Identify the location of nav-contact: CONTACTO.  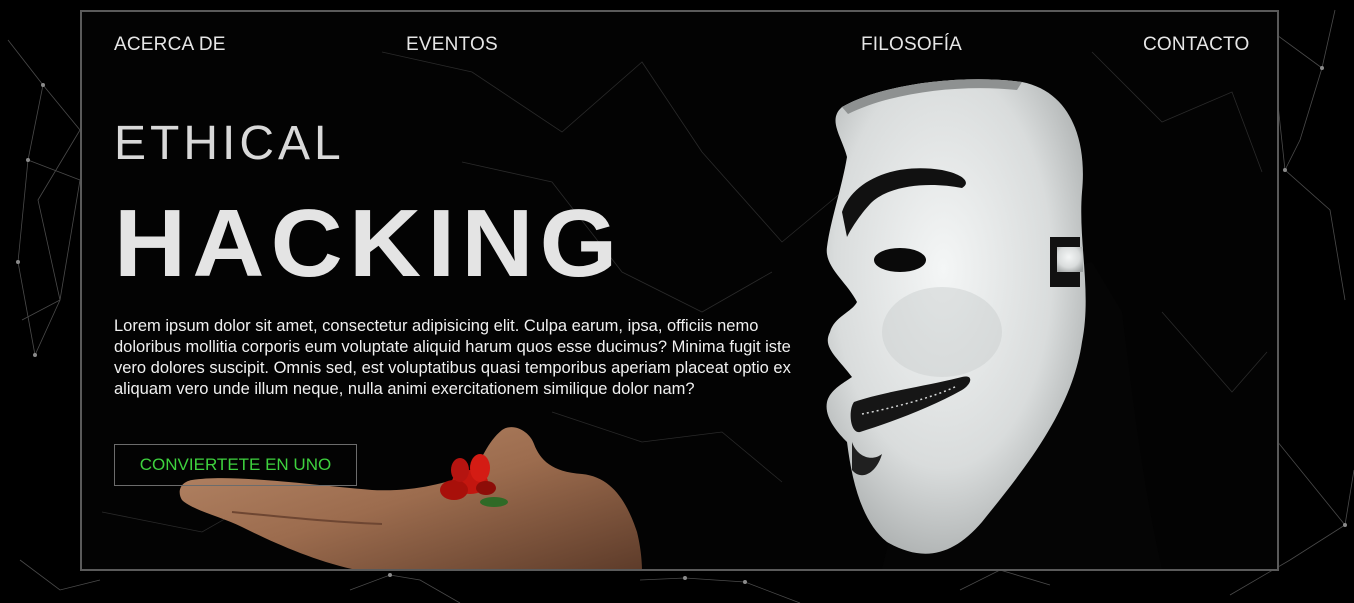
(1196, 45).